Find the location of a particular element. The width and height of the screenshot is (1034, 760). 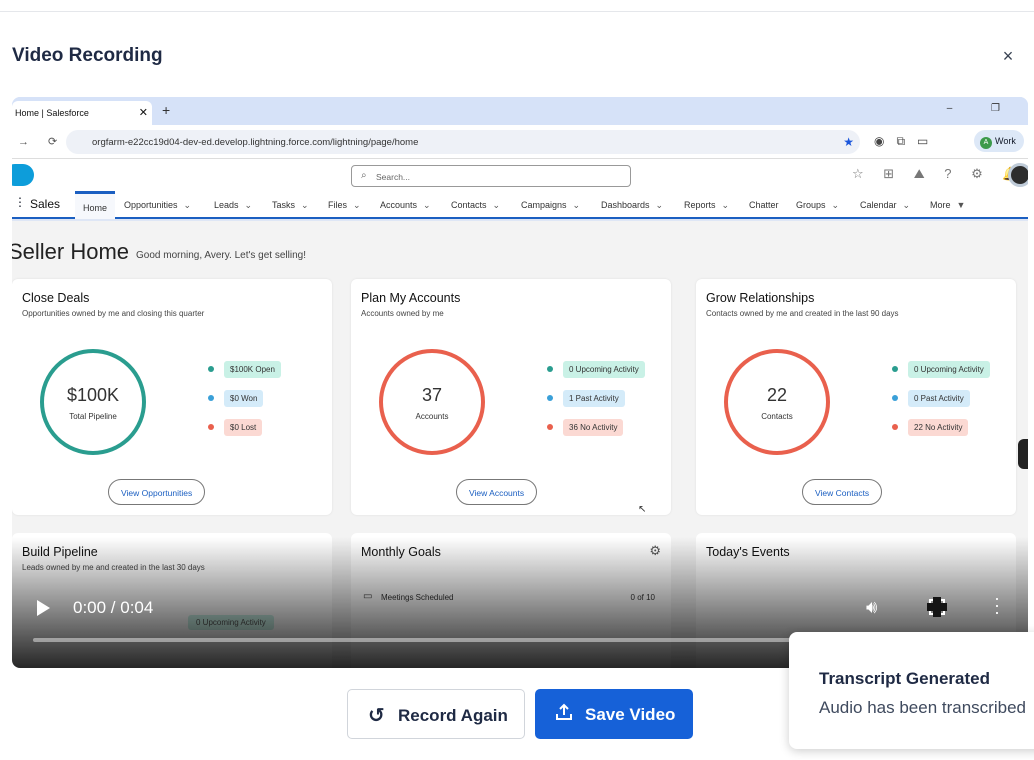

donut-label: Accounts is located at coordinates (432, 416).